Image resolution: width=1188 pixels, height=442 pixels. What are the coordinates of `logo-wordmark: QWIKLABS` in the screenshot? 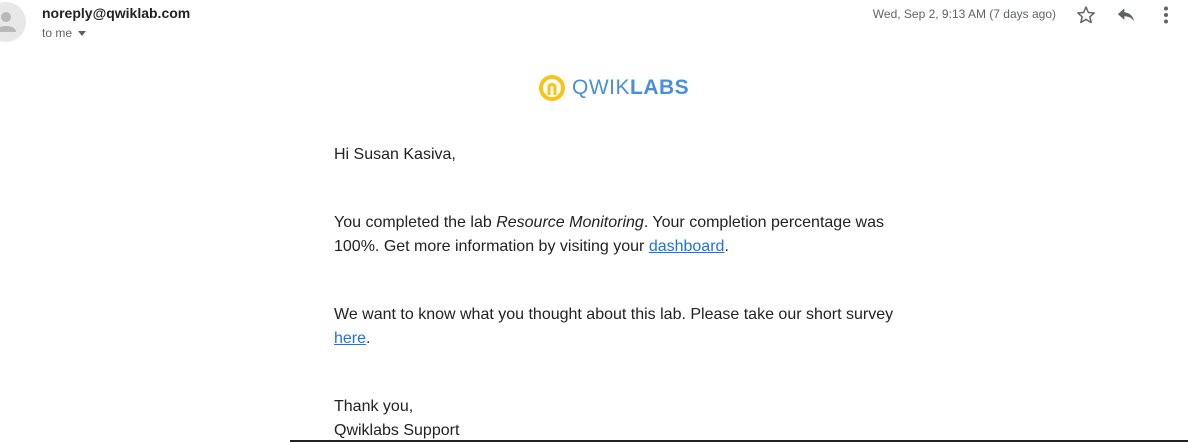 It's located at (630, 88).